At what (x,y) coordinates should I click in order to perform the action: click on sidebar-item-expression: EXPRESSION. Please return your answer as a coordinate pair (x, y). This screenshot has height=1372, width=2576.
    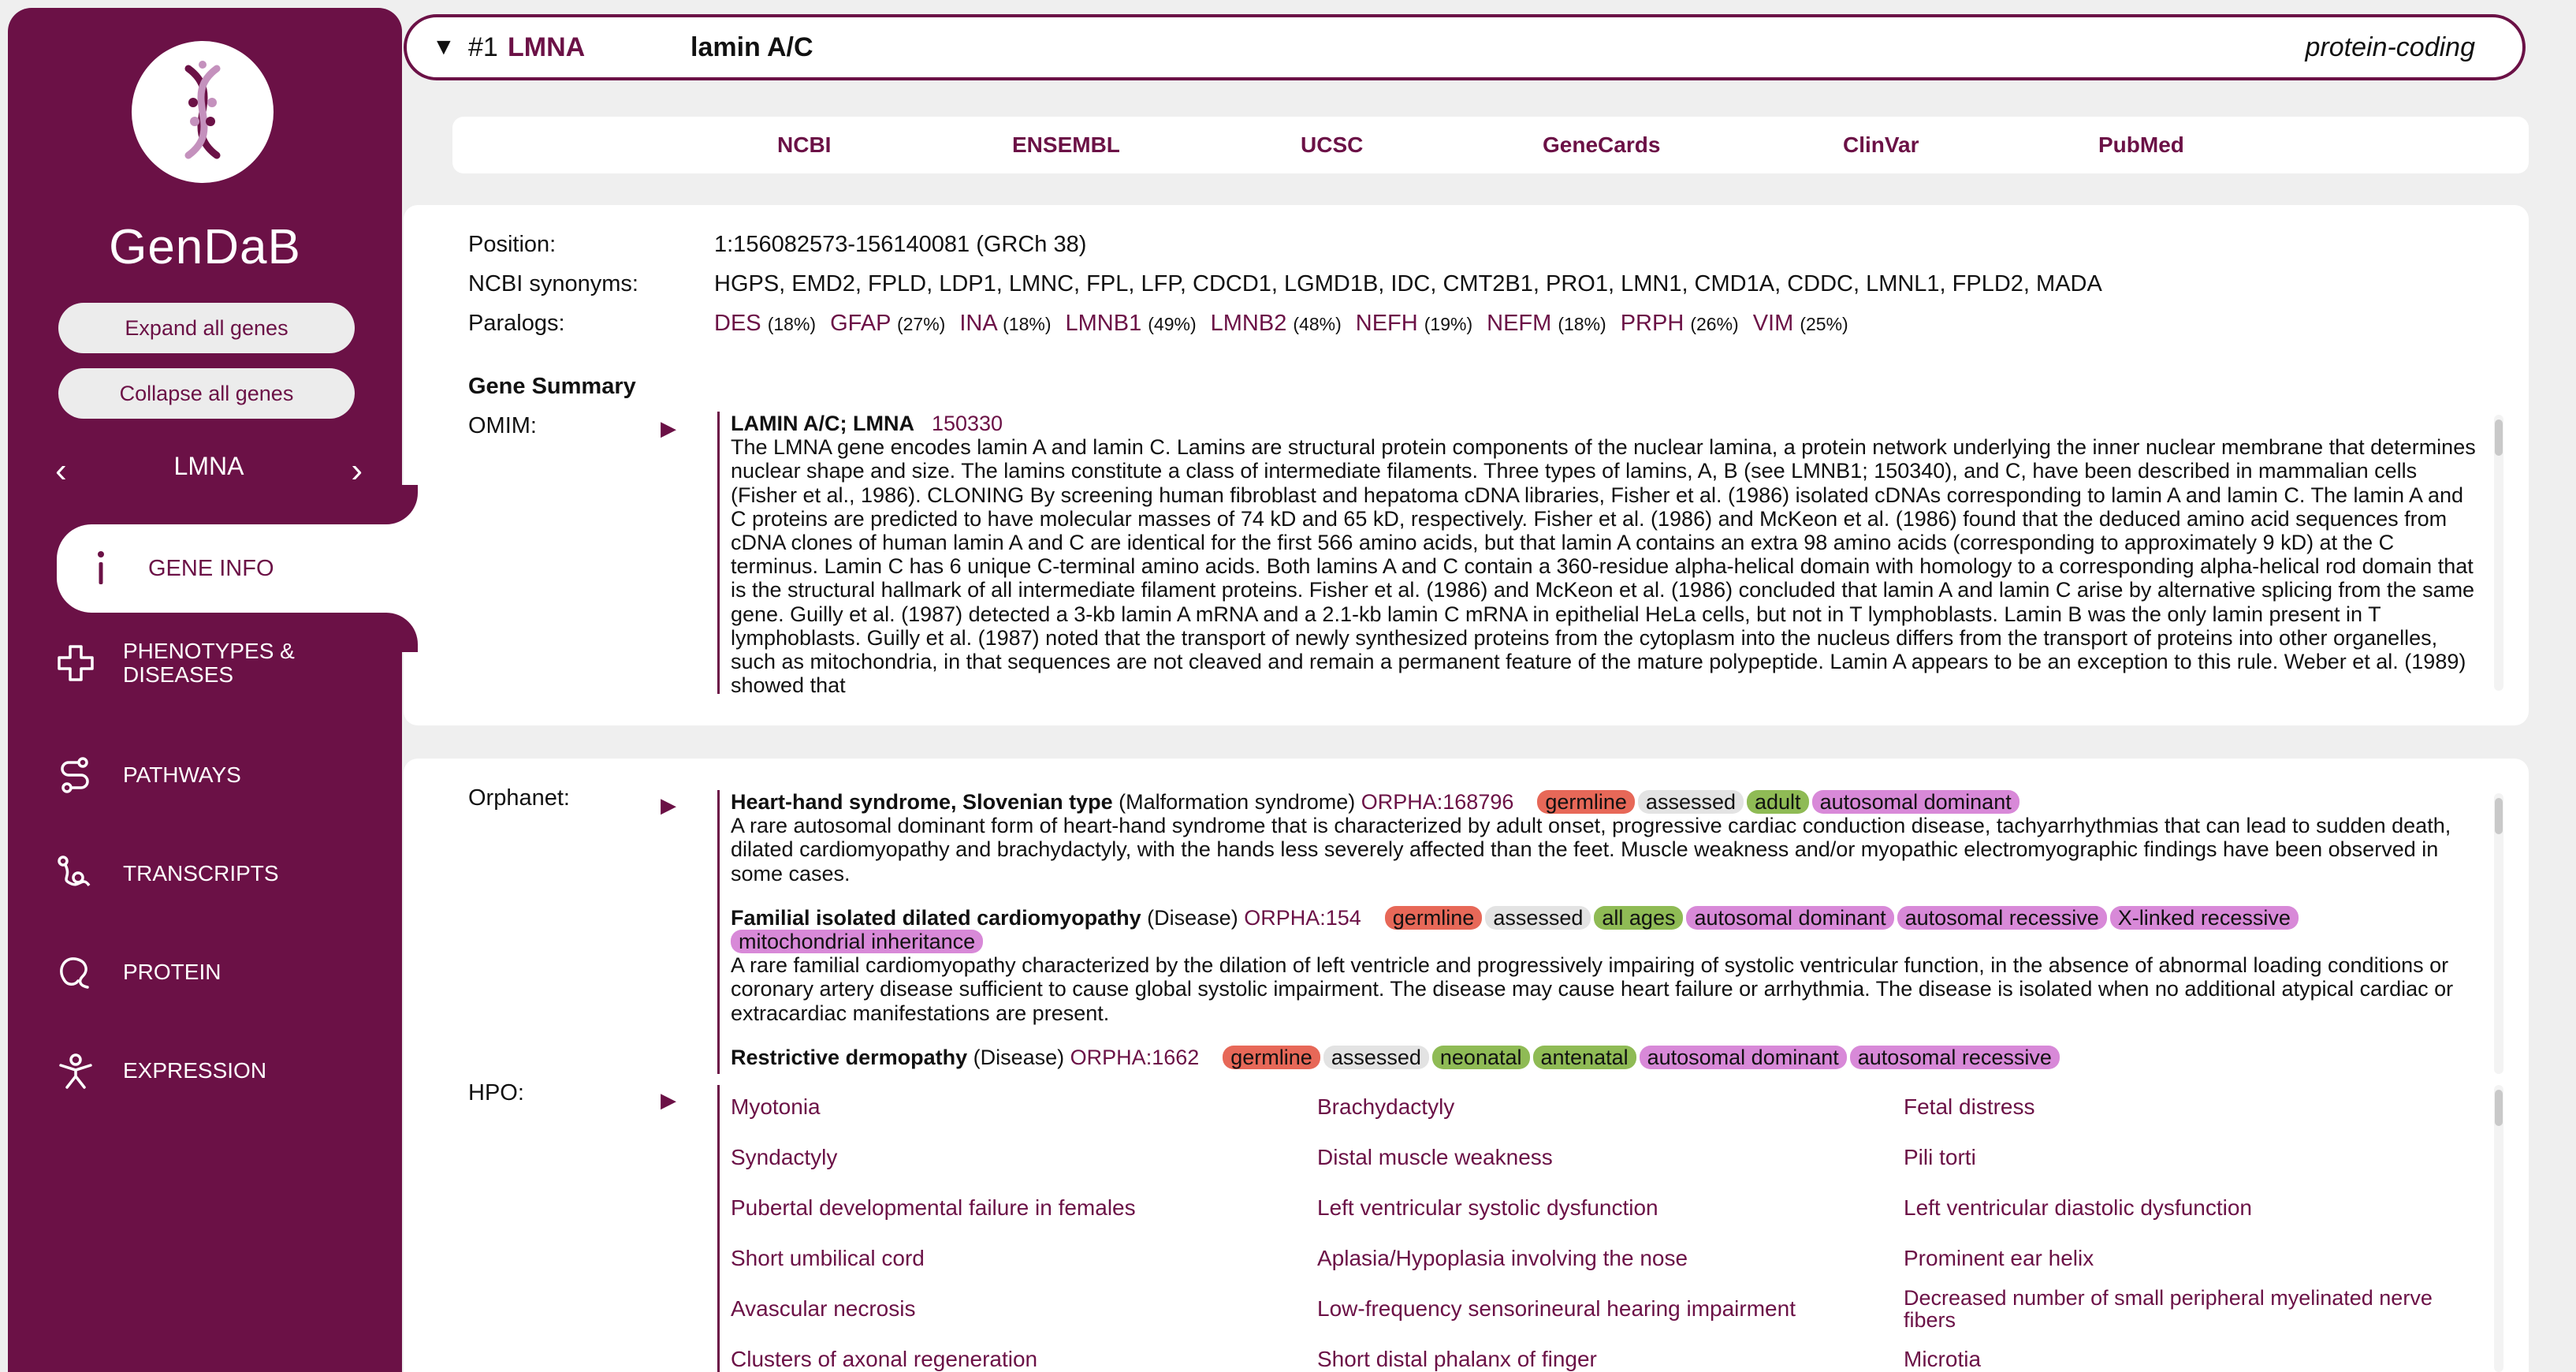
    Looking at the image, I should click on (160, 1070).